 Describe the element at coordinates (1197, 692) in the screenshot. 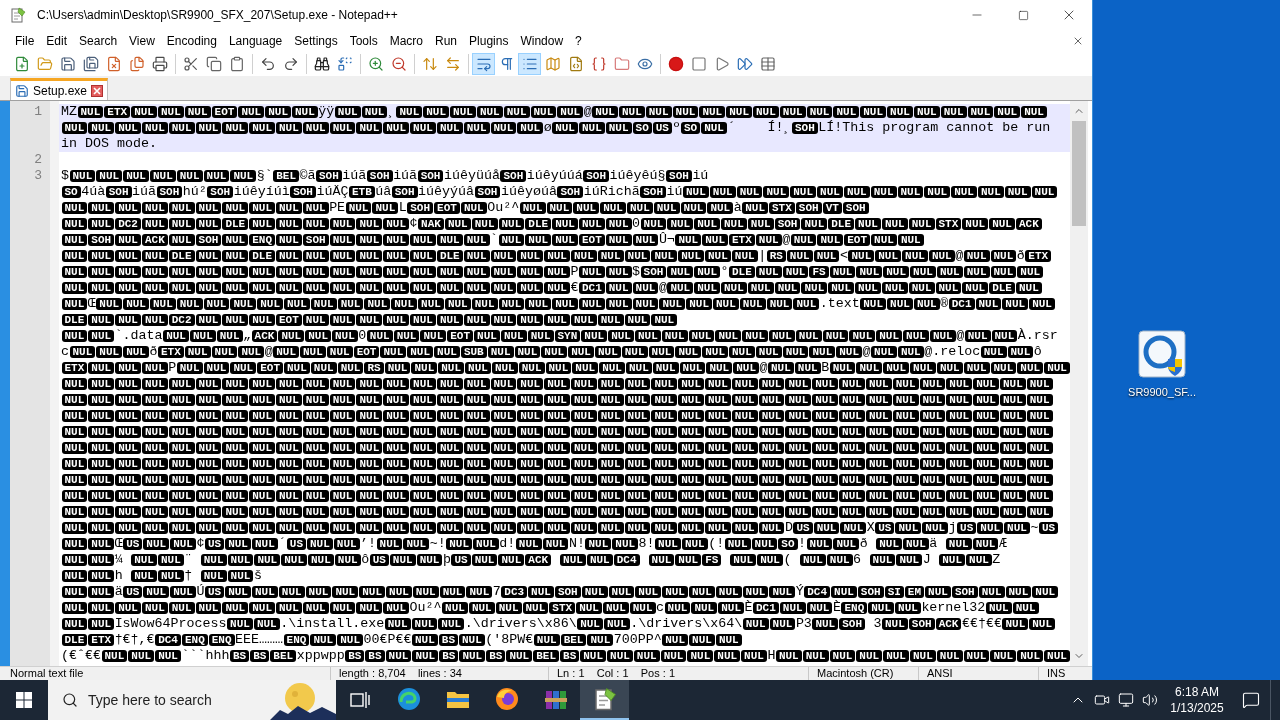

I see `clock-time: 6:18 AM` at that location.